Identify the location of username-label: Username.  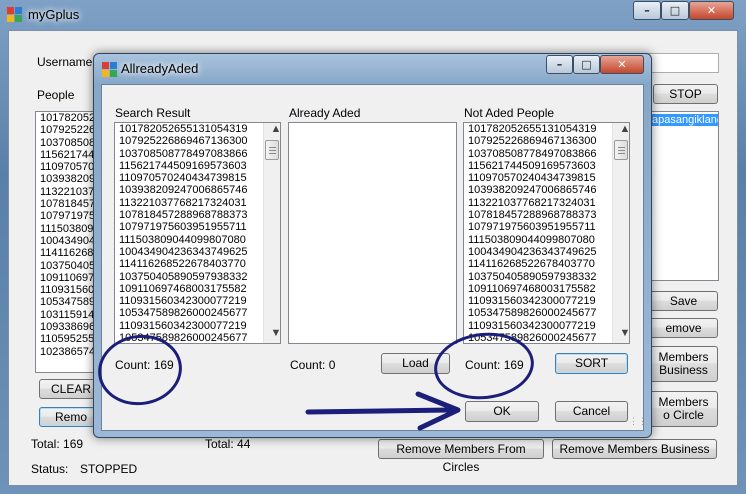
(65, 62).